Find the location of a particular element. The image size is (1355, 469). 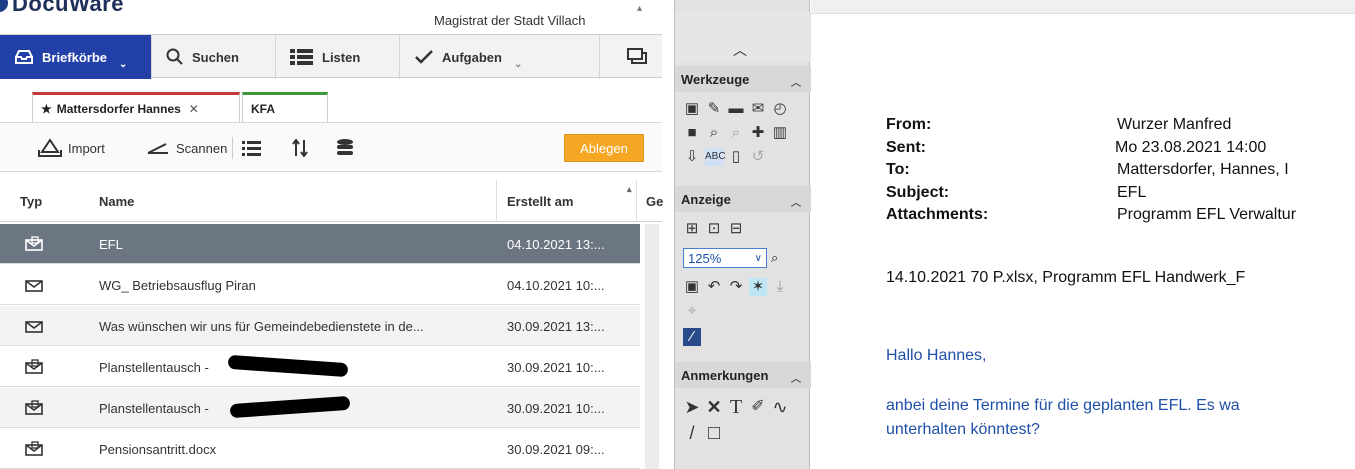

crosshair-icon: ⌖ is located at coordinates (692, 311).